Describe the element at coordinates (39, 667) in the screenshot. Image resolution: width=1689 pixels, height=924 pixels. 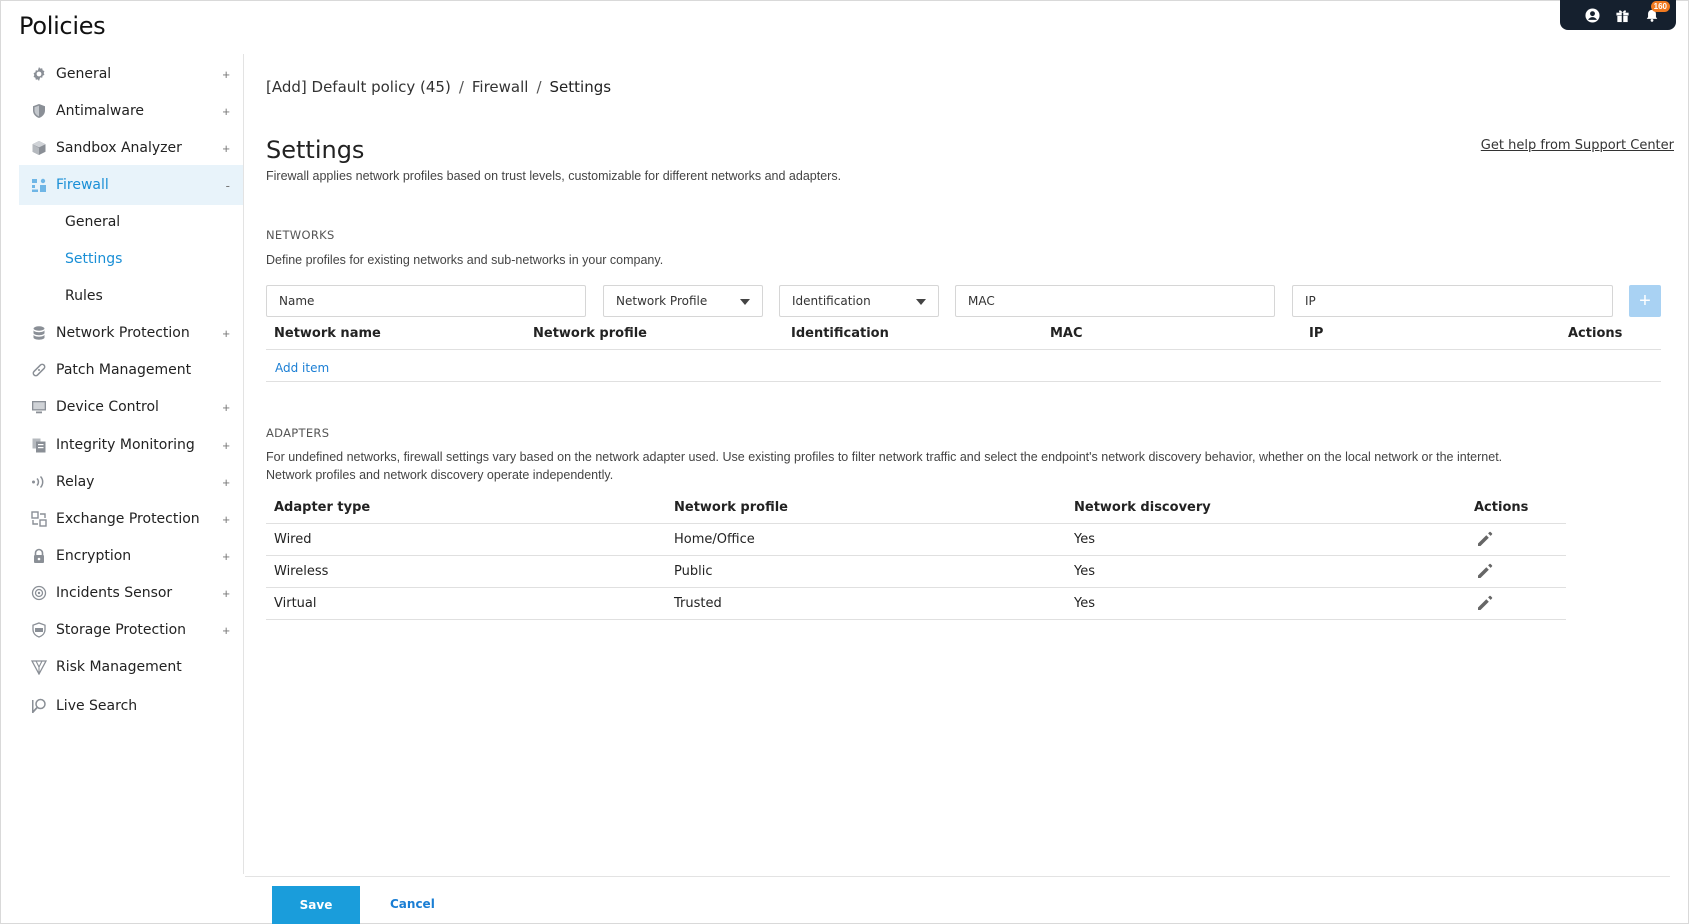
I see `risk-icon` at that location.